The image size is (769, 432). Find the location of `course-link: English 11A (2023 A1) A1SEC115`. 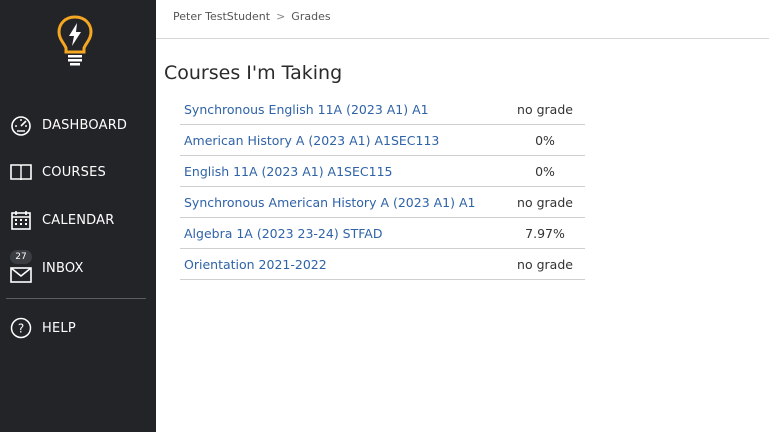

course-link: English 11A (2023 A1) A1SEC115 is located at coordinates (288, 171).